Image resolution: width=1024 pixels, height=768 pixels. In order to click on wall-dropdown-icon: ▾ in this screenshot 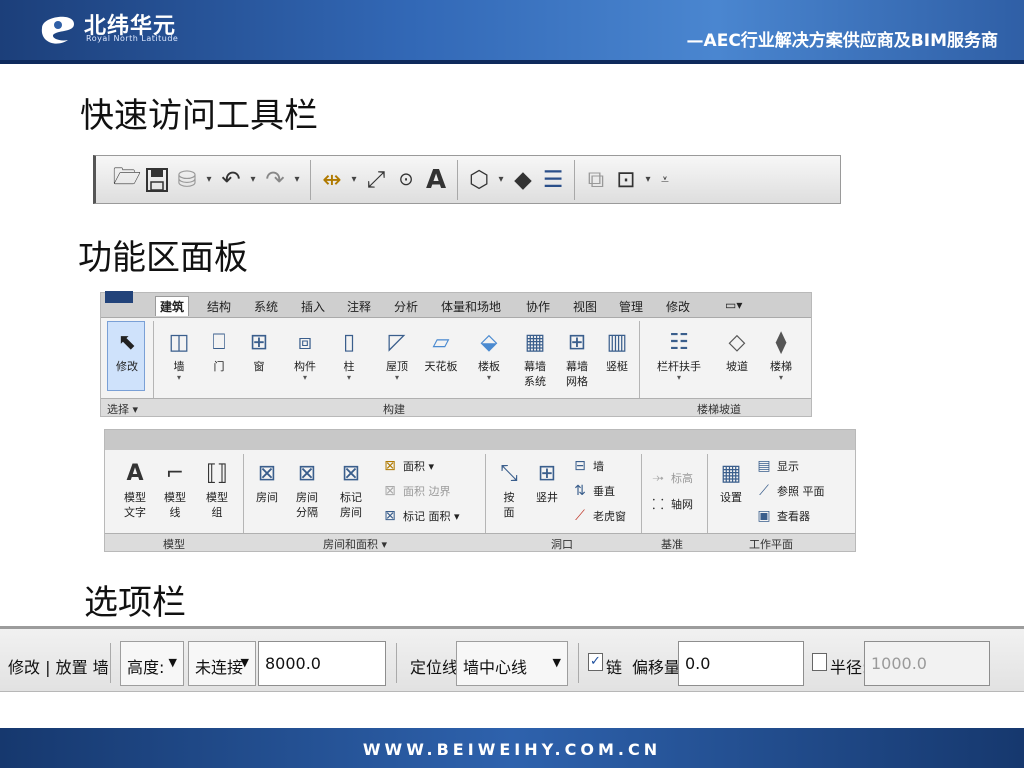, I will do `click(179, 378)`.